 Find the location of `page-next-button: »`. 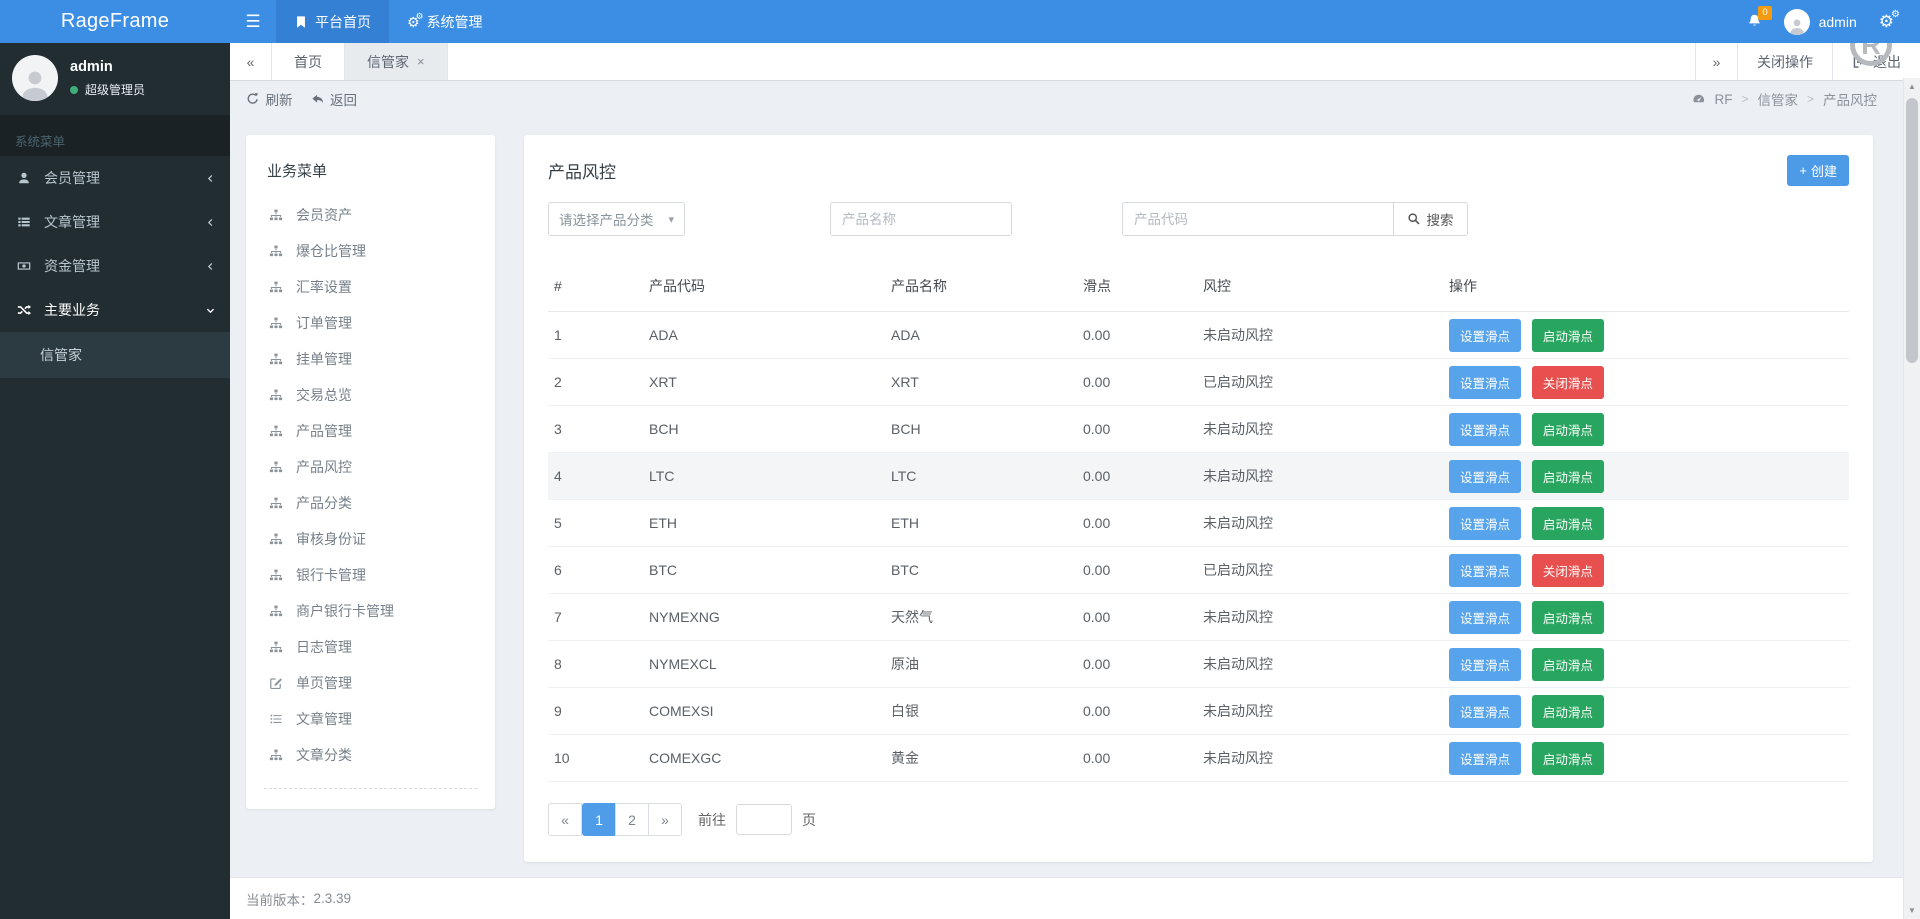

page-next-button: » is located at coordinates (665, 819).